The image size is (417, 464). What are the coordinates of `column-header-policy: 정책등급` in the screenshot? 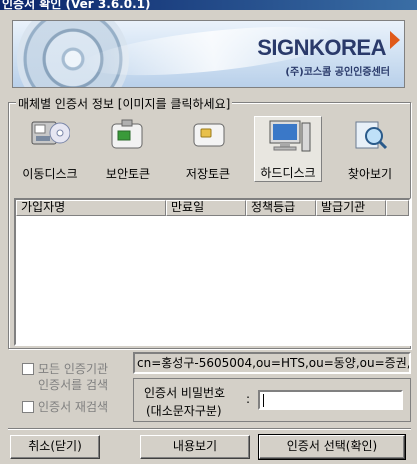 It's located at (281, 208).